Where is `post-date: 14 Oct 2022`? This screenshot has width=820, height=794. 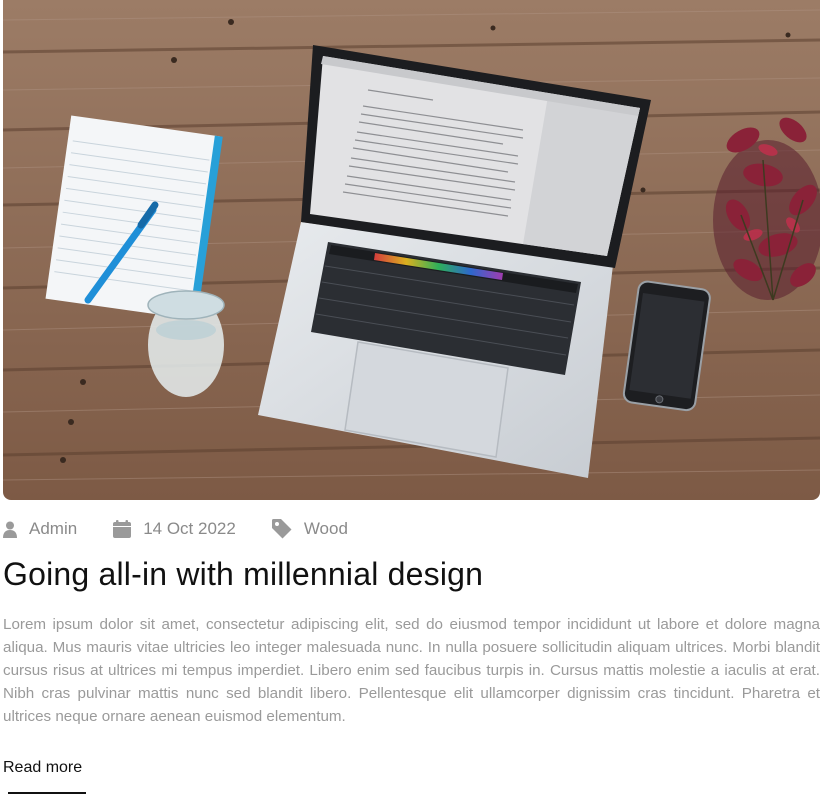
post-date: 14 Oct 2022 is located at coordinates (174, 529).